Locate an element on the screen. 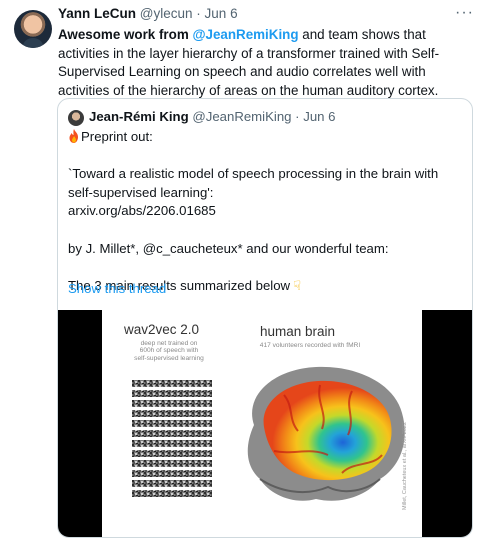  quoted-tweet-header: Jean-Rémi King @JeanRemiKing · Jun 6 is located at coordinates (212, 116).